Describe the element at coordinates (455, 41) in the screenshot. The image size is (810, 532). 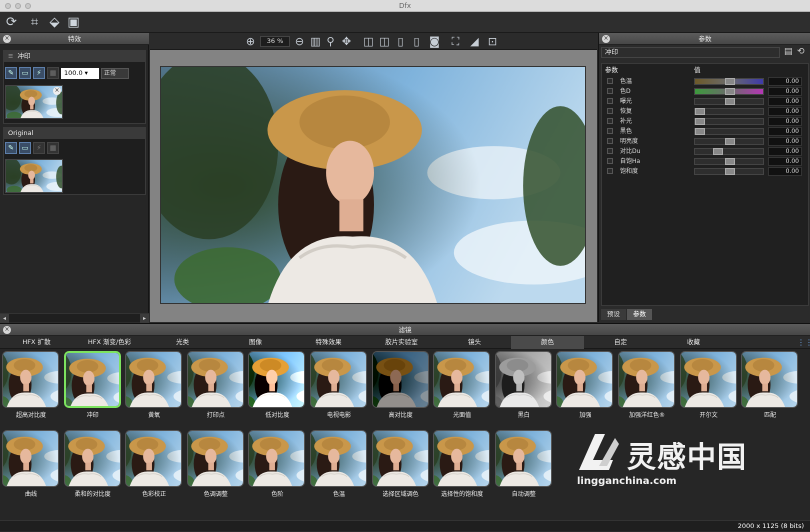
I see `crop-frame-icon: ⛶` at that location.